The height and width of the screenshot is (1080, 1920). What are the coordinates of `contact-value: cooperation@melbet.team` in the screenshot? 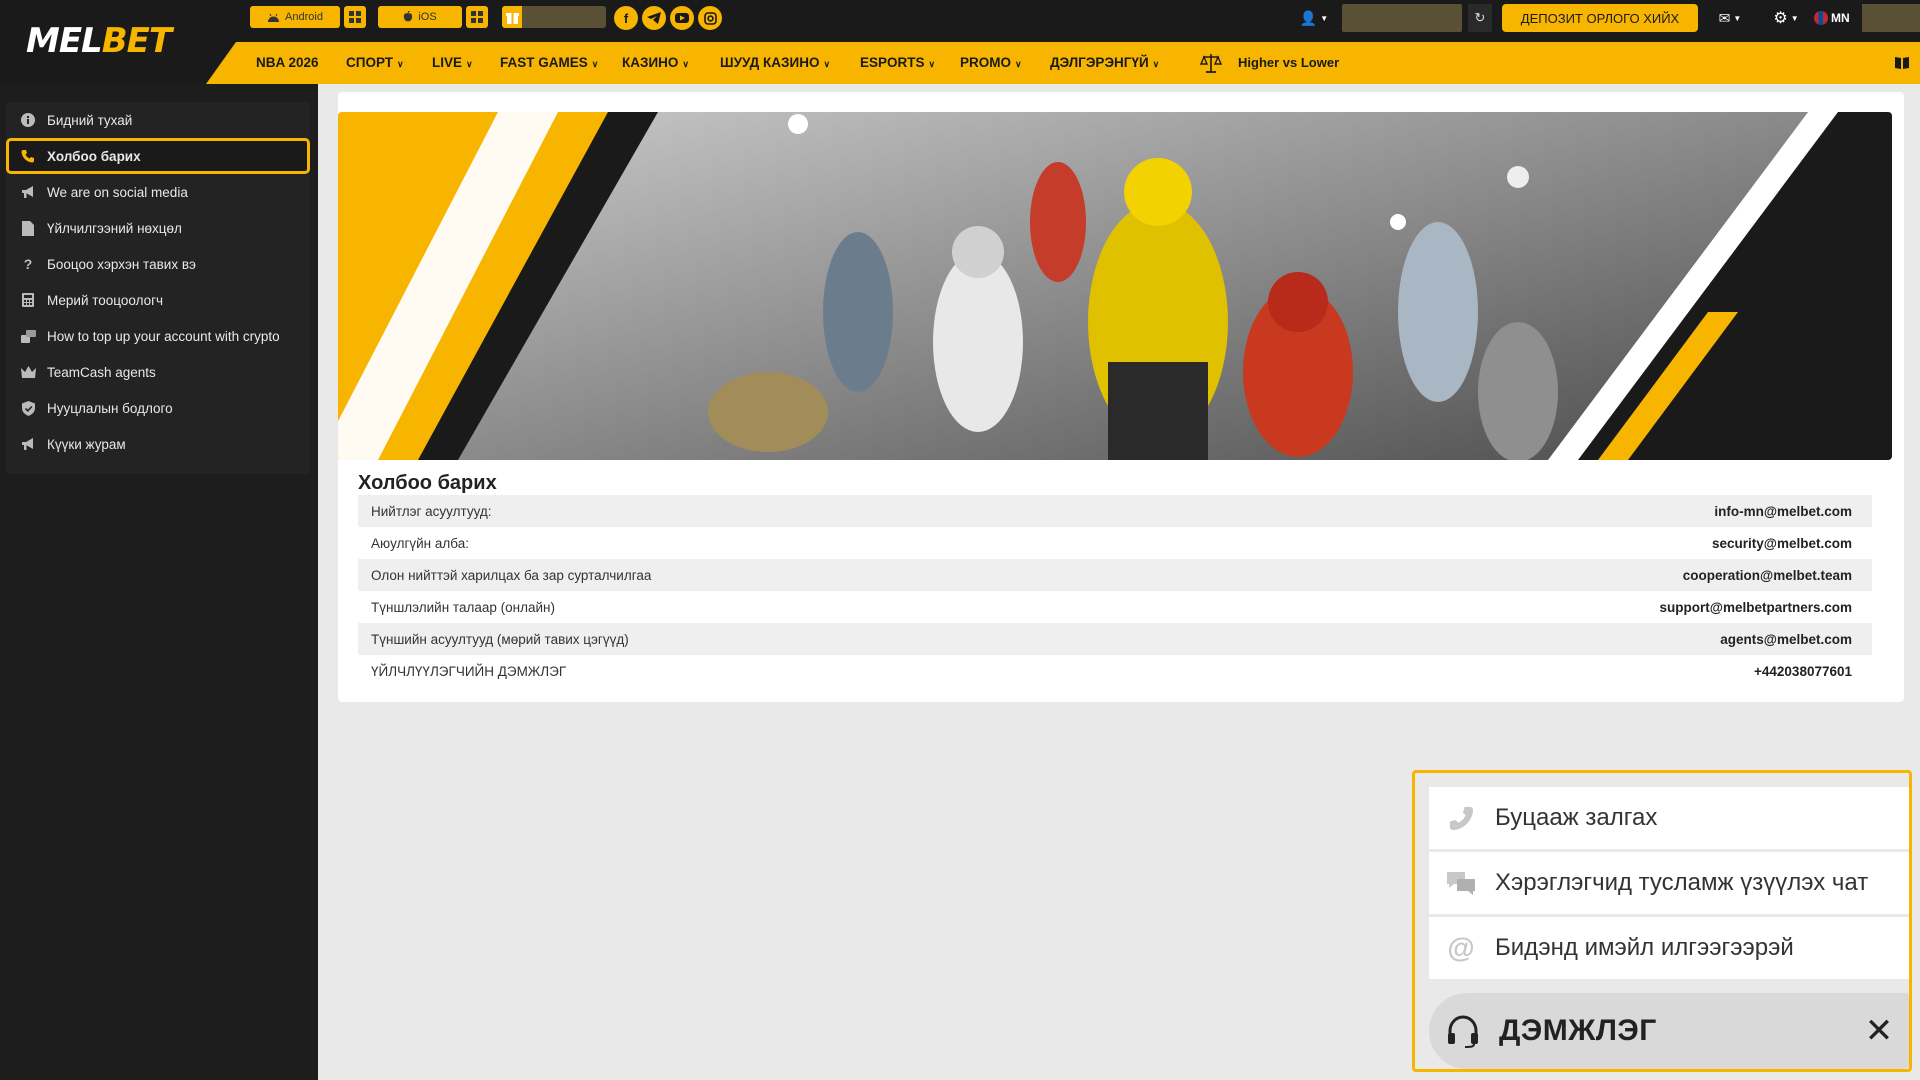 It's located at (1767, 575).